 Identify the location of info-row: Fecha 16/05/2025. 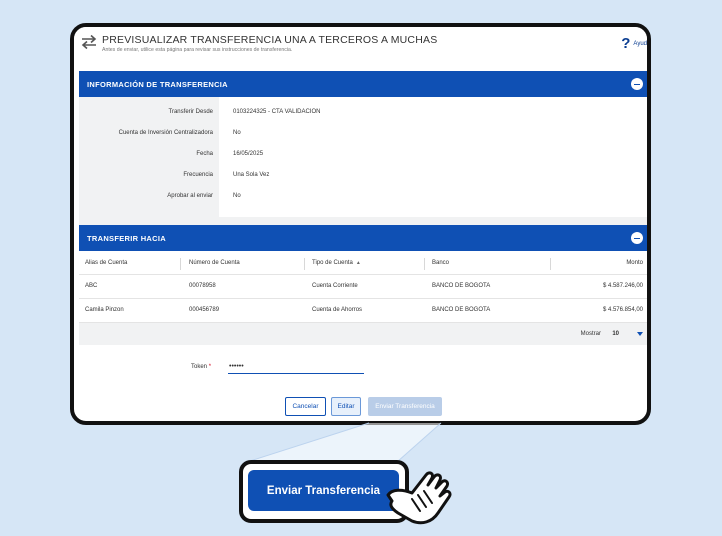
(363, 155).